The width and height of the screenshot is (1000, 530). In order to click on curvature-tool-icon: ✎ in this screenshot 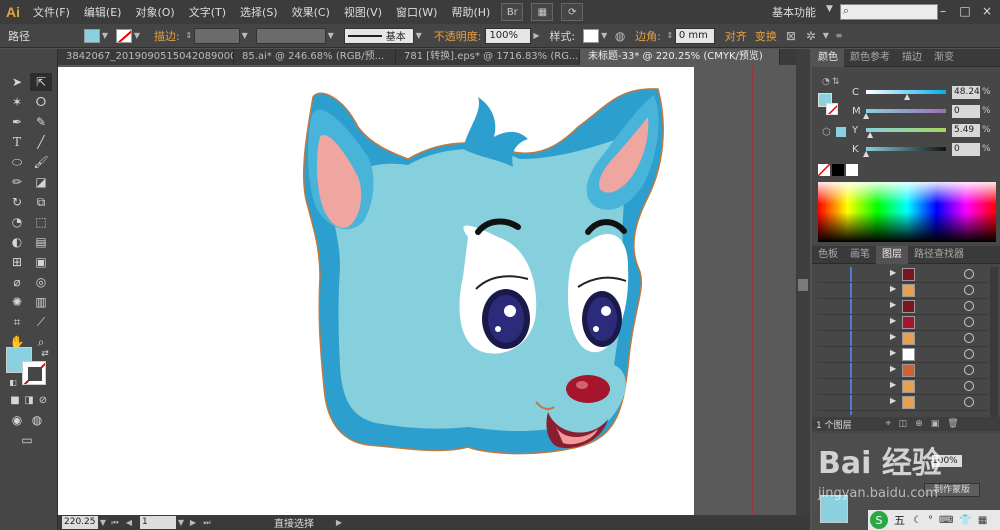, I will do `click(41, 122)`.